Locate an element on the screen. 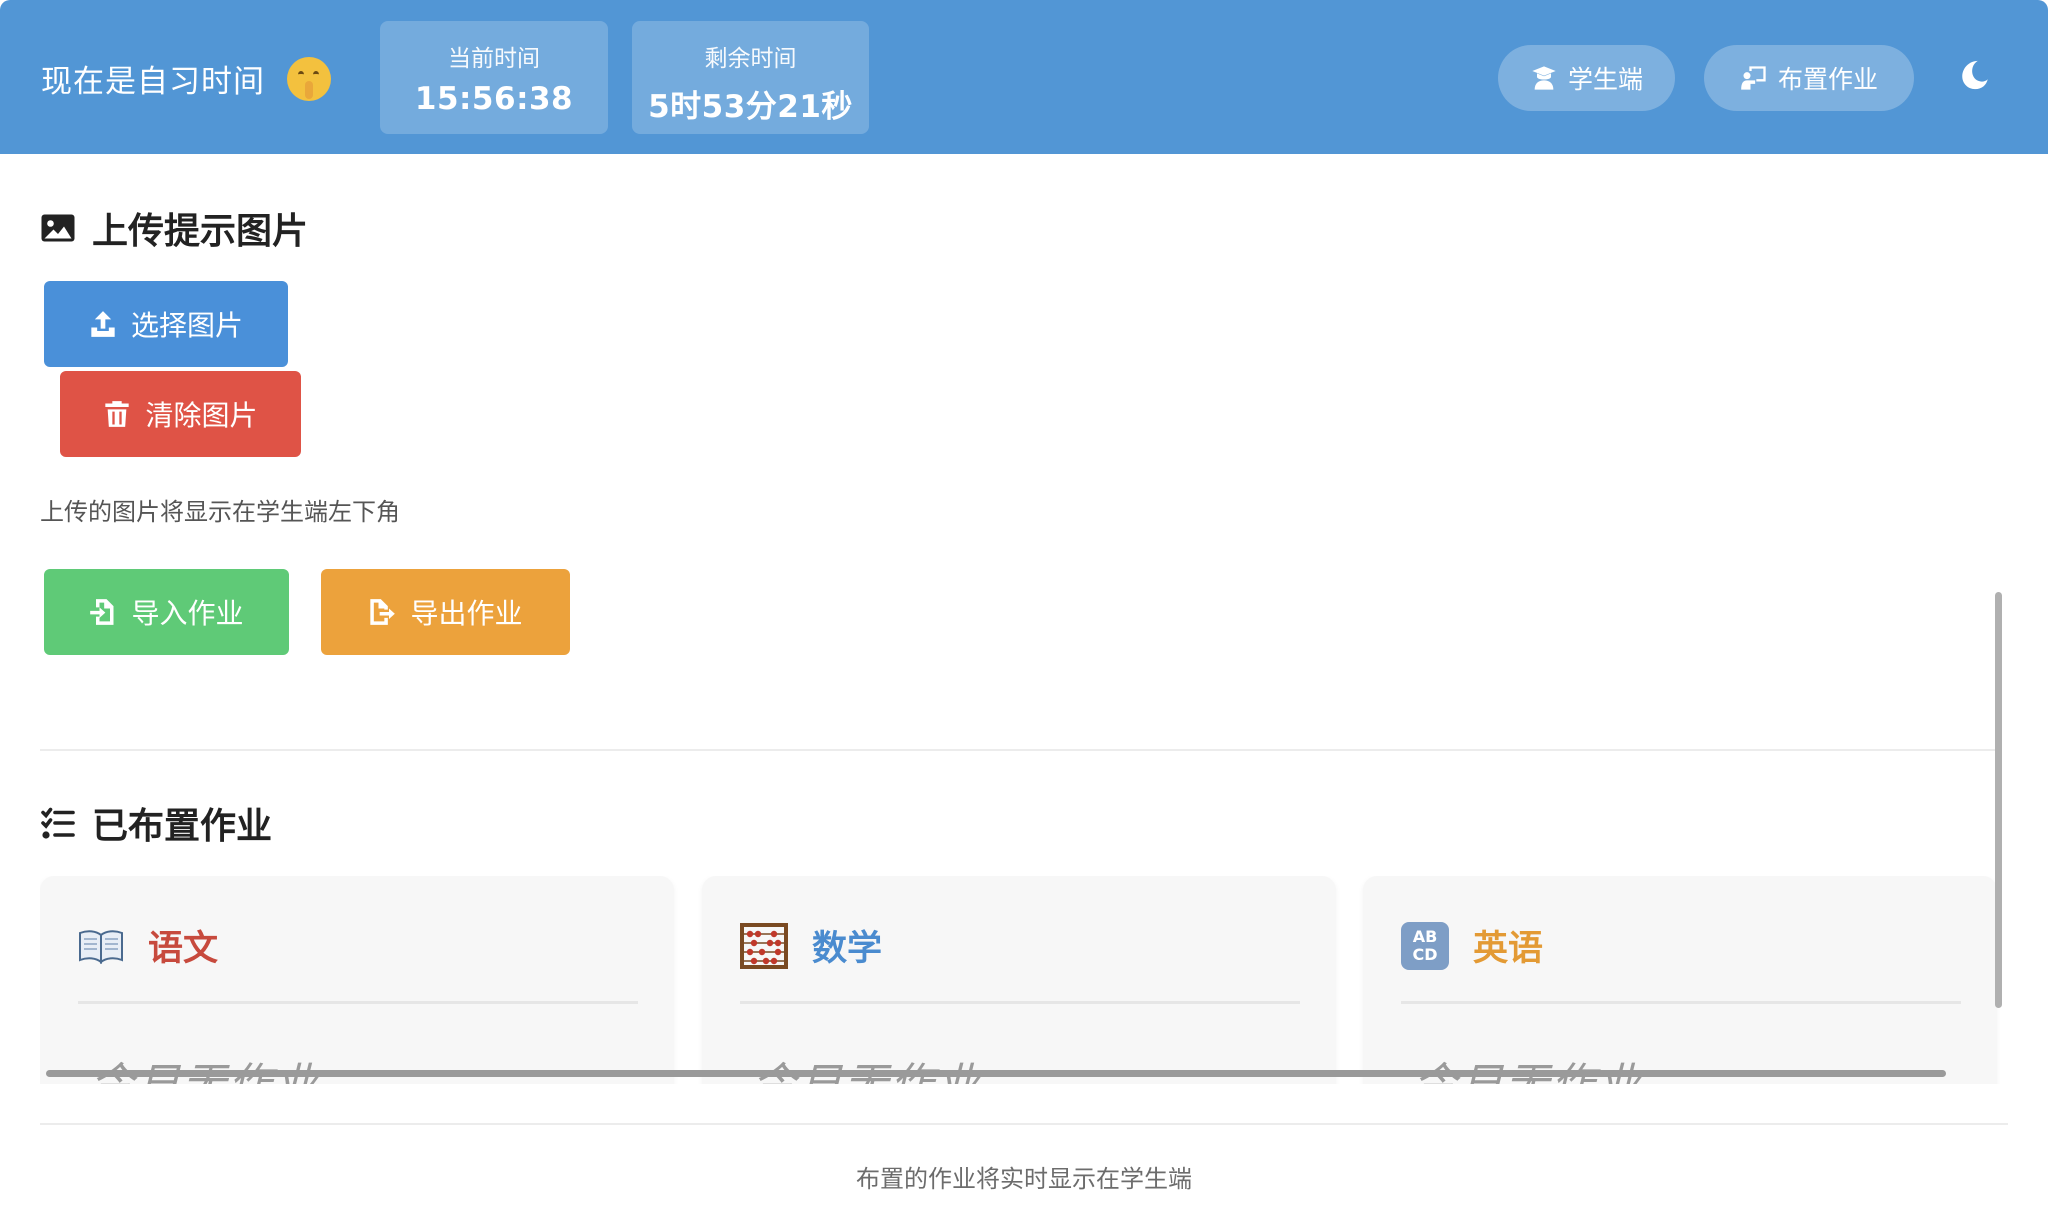 Image resolution: width=2048 pixels, height=1222 pixels. assigned-section-title-text: 已布置作业 is located at coordinates (182, 826).